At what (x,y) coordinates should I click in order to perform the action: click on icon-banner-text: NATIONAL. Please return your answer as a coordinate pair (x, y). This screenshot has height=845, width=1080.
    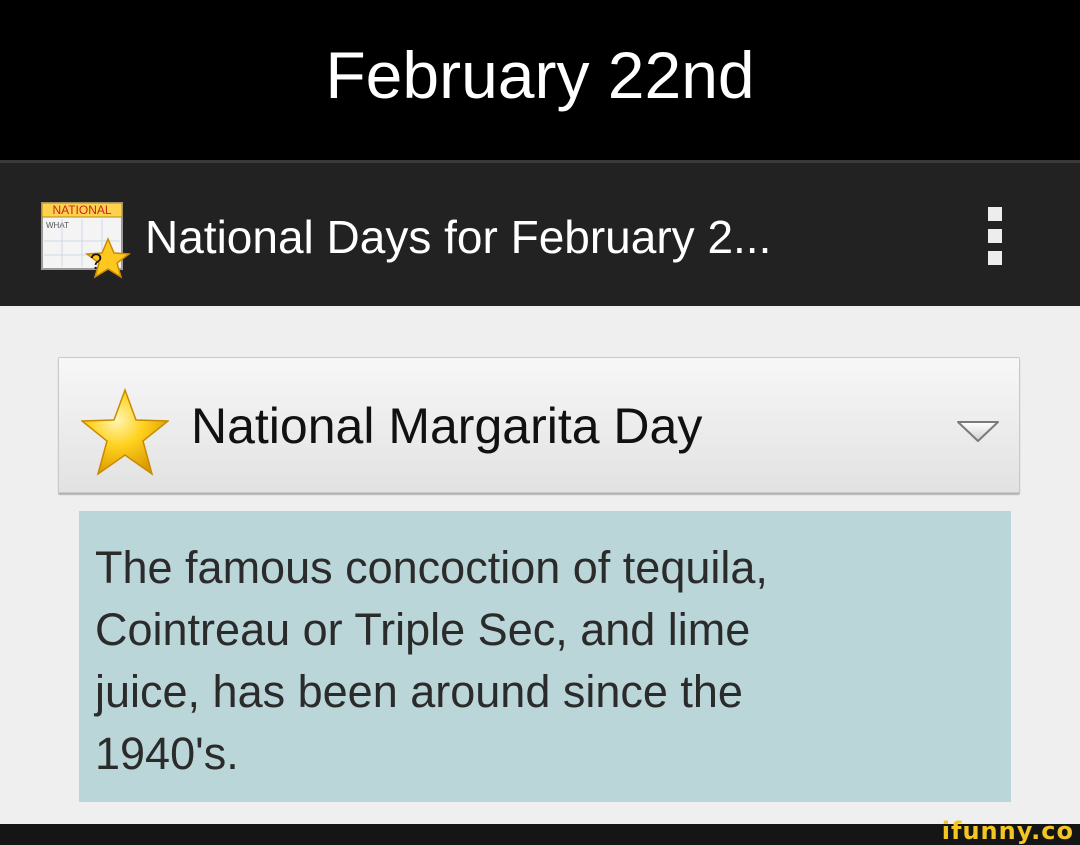
    Looking at the image, I should click on (81, 210).